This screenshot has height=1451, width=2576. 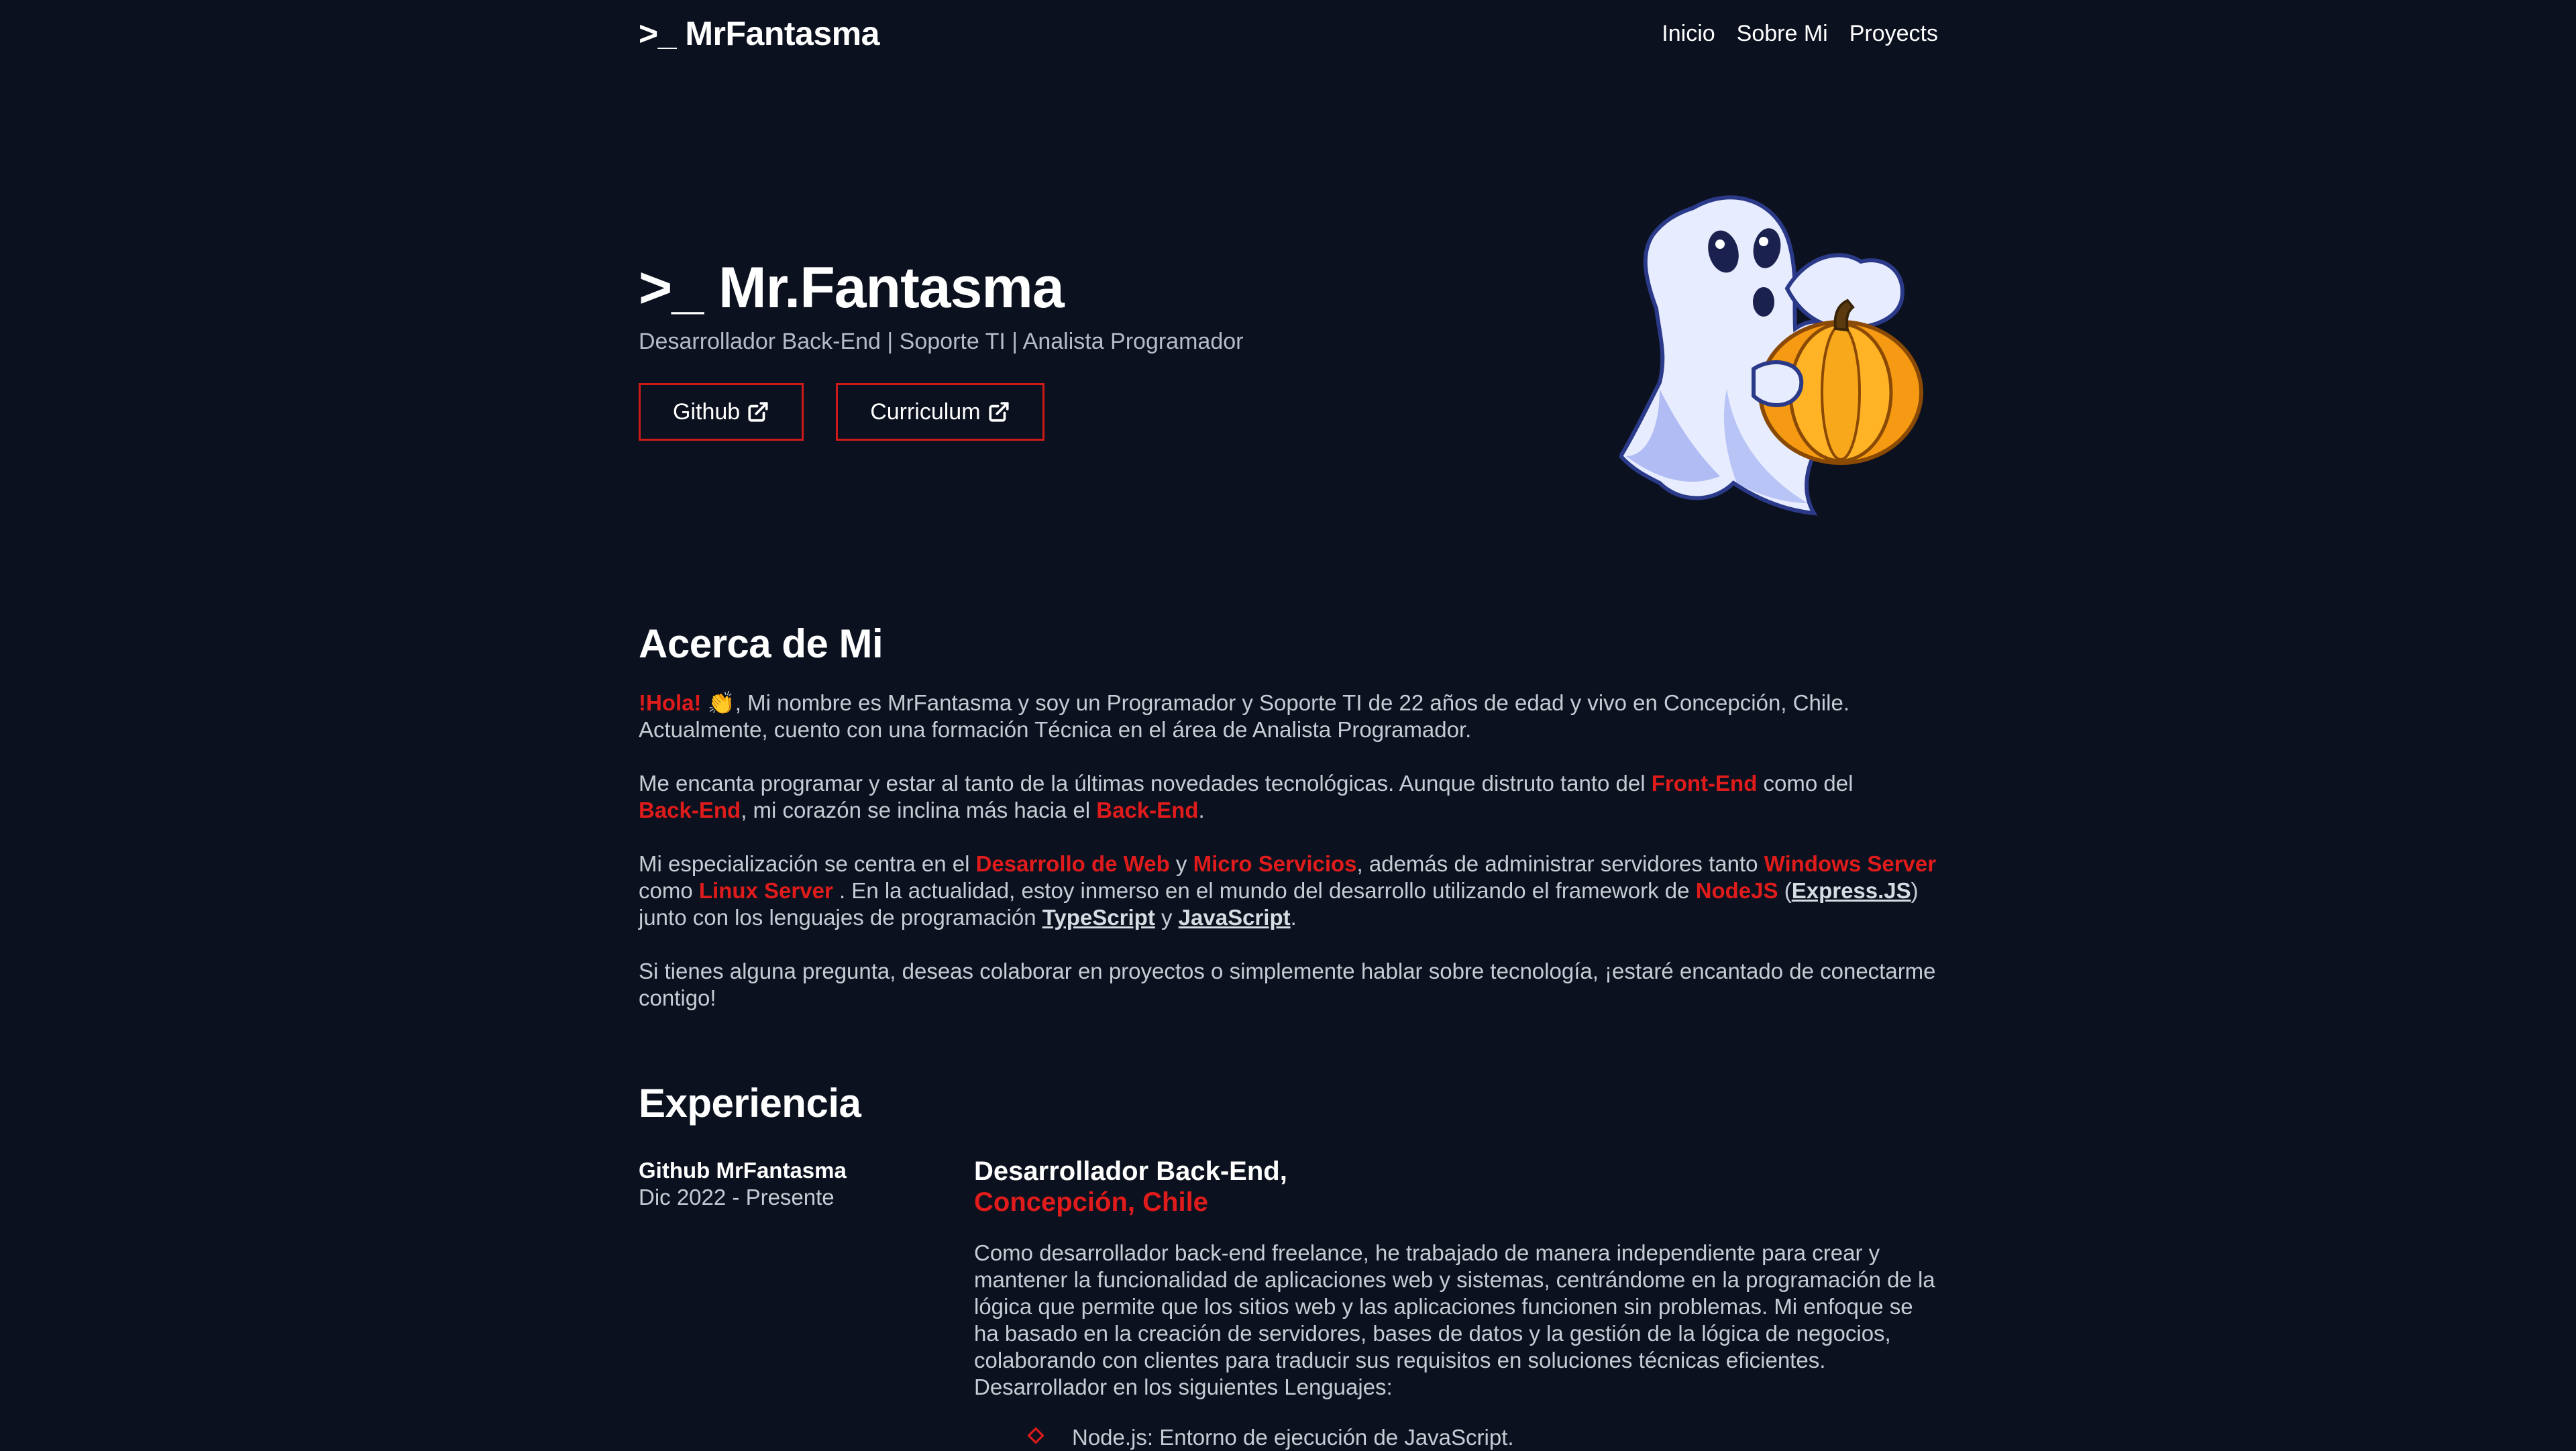 What do you see at coordinates (1688, 34) in the screenshot?
I see `nav-link-inicio: Inicio` at bounding box center [1688, 34].